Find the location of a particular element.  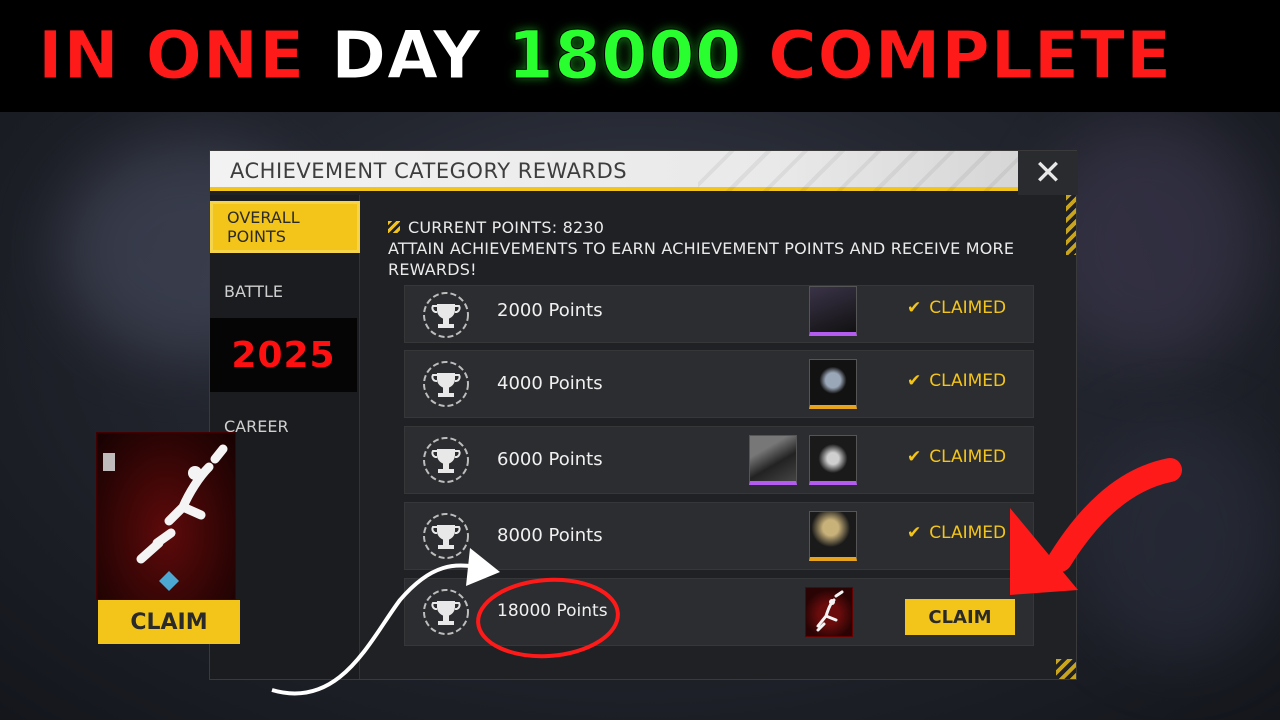

tab-label: OVERALL POINTS is located at coordinates (263, 227).